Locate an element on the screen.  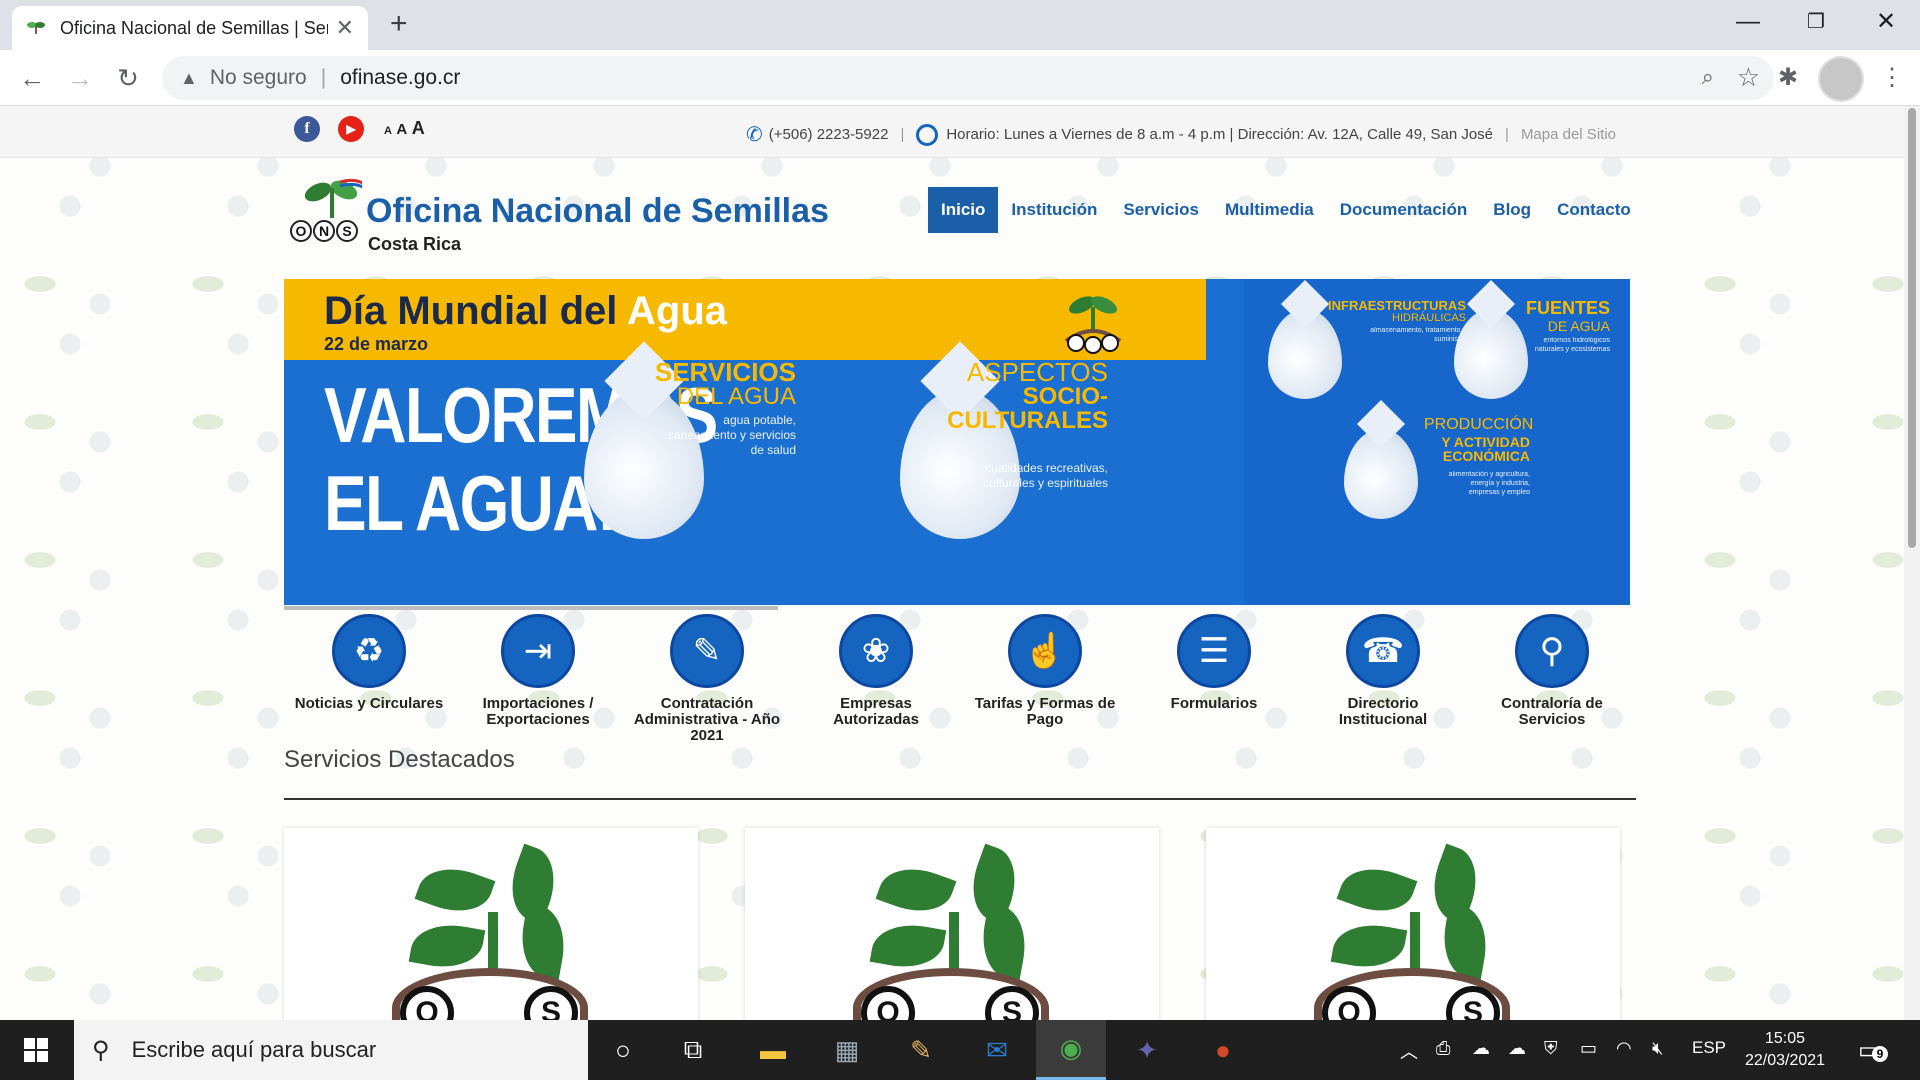
chrome-icon: ◉ is located at coordinates (1071, 1050).